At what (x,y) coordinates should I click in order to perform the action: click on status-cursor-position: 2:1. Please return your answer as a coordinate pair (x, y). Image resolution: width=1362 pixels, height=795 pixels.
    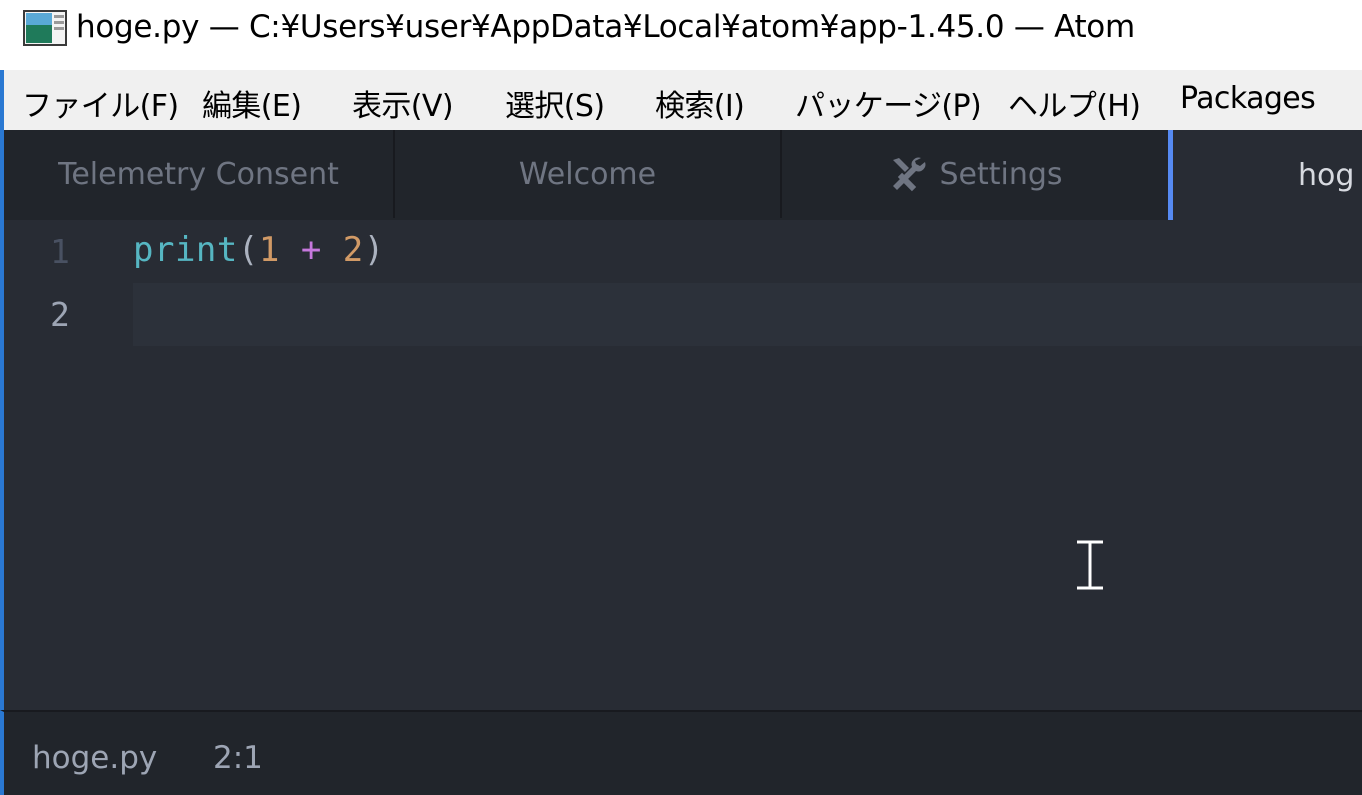
    Looking at the image, I should click on (238, 758).